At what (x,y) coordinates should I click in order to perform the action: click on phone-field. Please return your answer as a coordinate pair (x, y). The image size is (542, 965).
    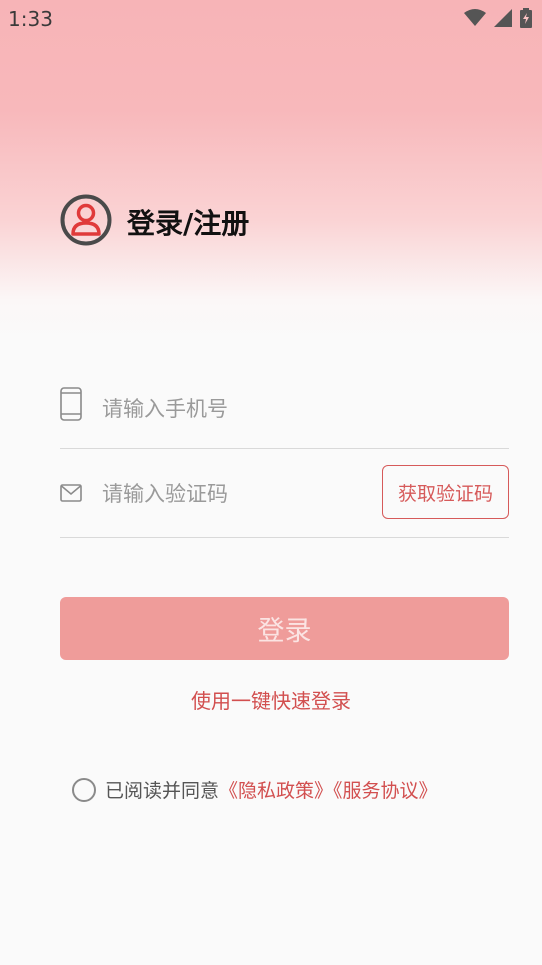
    Looking at the image, I should click on (284, 409).